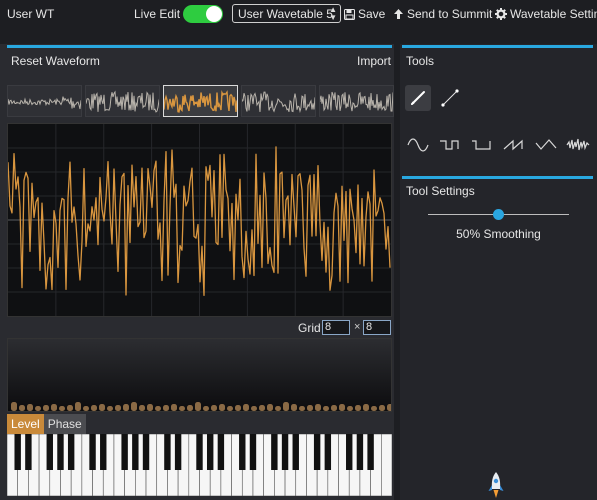 The height and width of the screenshot is (500, 597). I want to click on harmonics-editor, so click(199, 375).